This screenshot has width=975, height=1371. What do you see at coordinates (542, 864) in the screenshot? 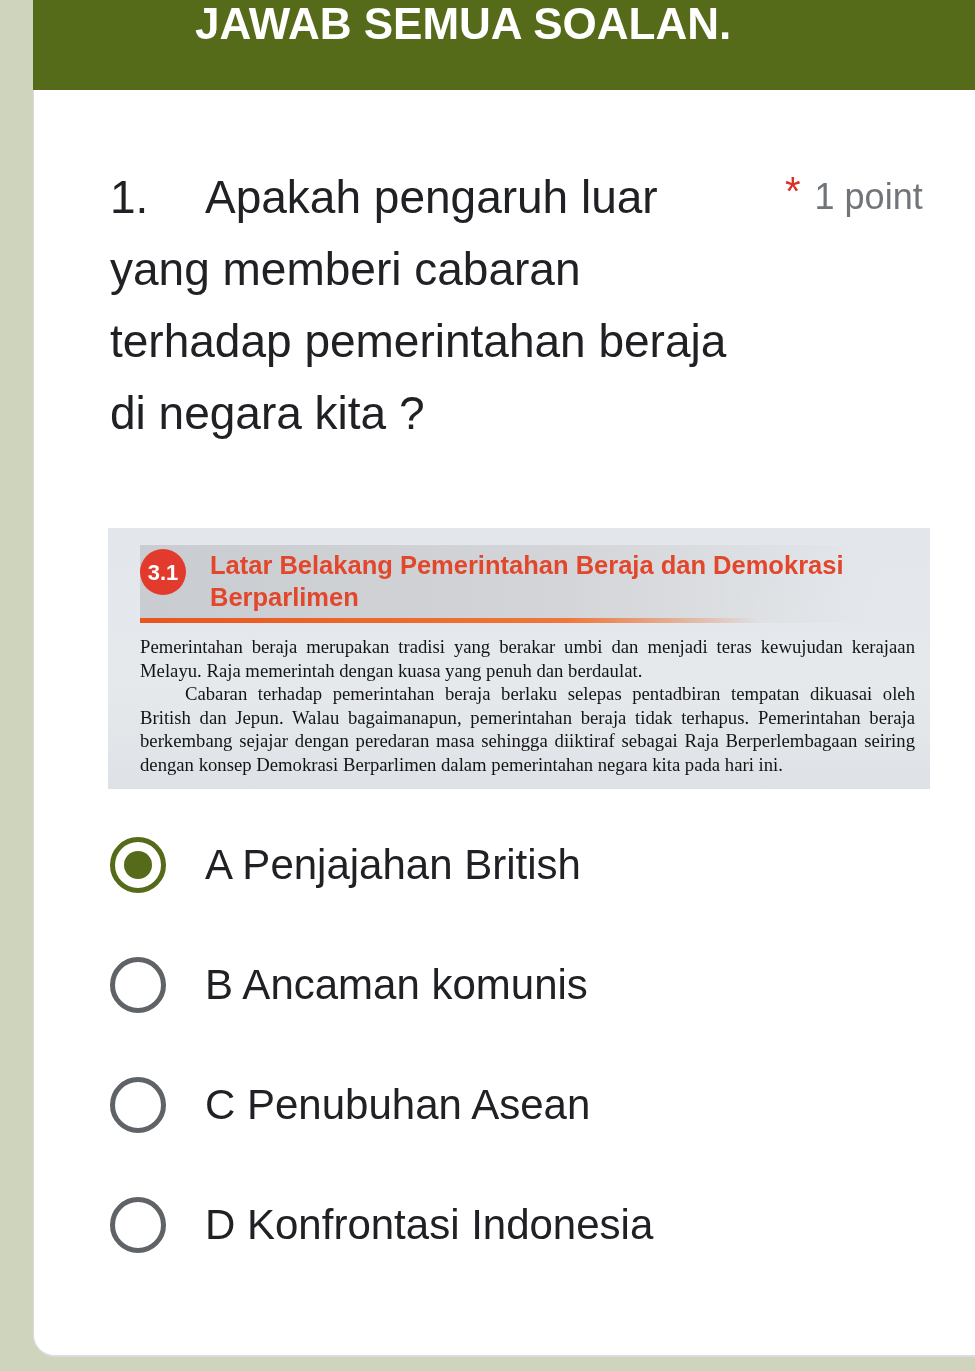
I see `answer-option: A Penjajahan British` at bounding box center [542, 864].